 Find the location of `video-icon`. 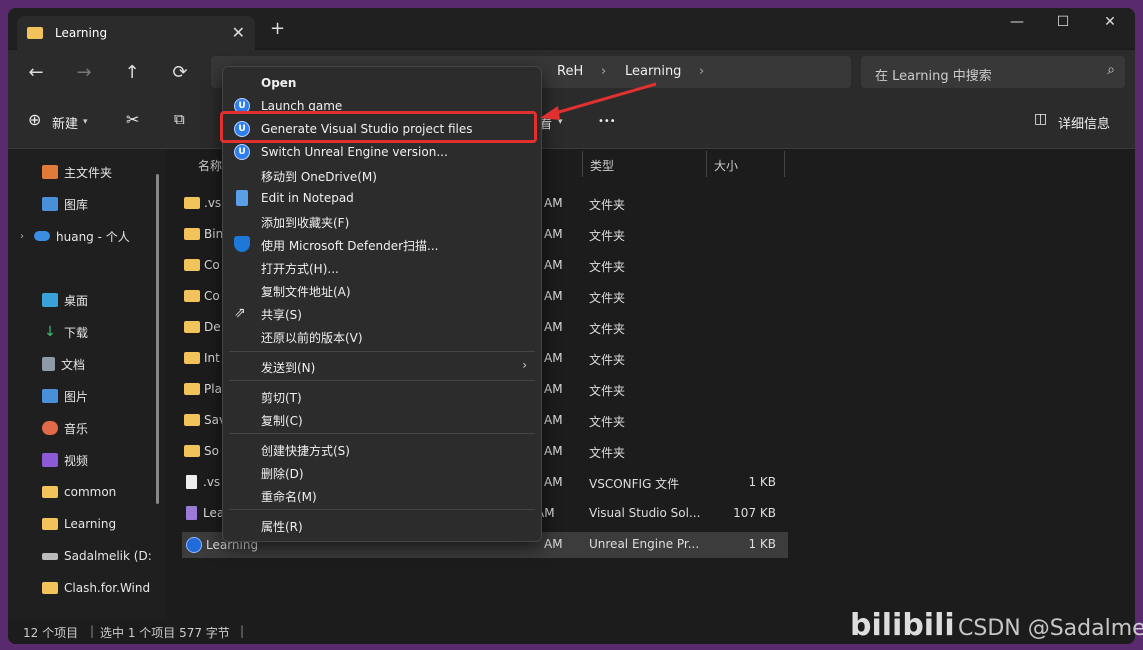

video-icon is located at coordinates (50, 460).